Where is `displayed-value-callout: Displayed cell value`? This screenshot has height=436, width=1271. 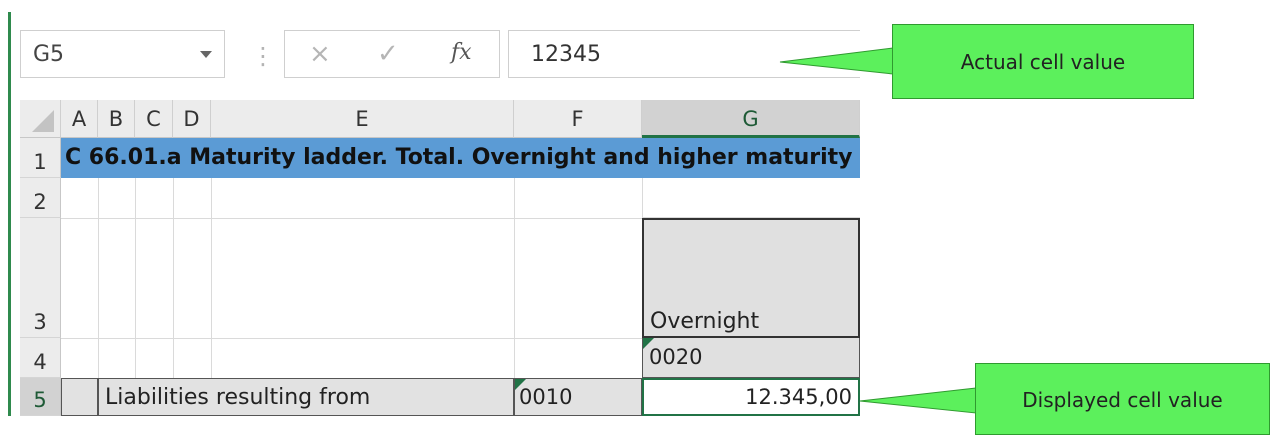 displayed-value-callout: Displayed cell value is located at coordinates (1122, 399).